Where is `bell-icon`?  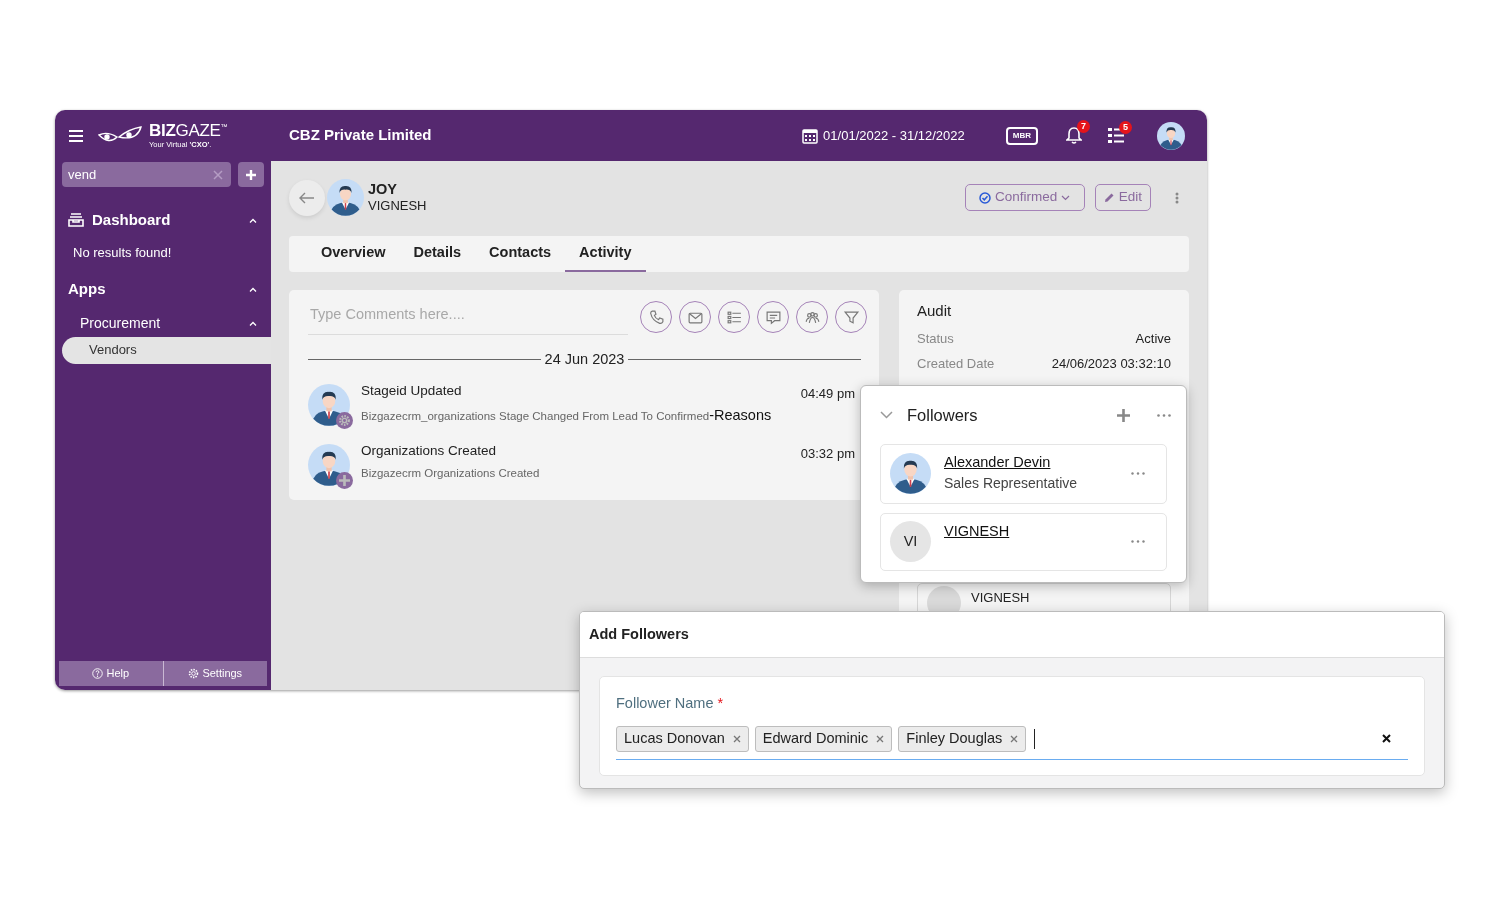
bell-icon is located at coordinates (1074, 135).